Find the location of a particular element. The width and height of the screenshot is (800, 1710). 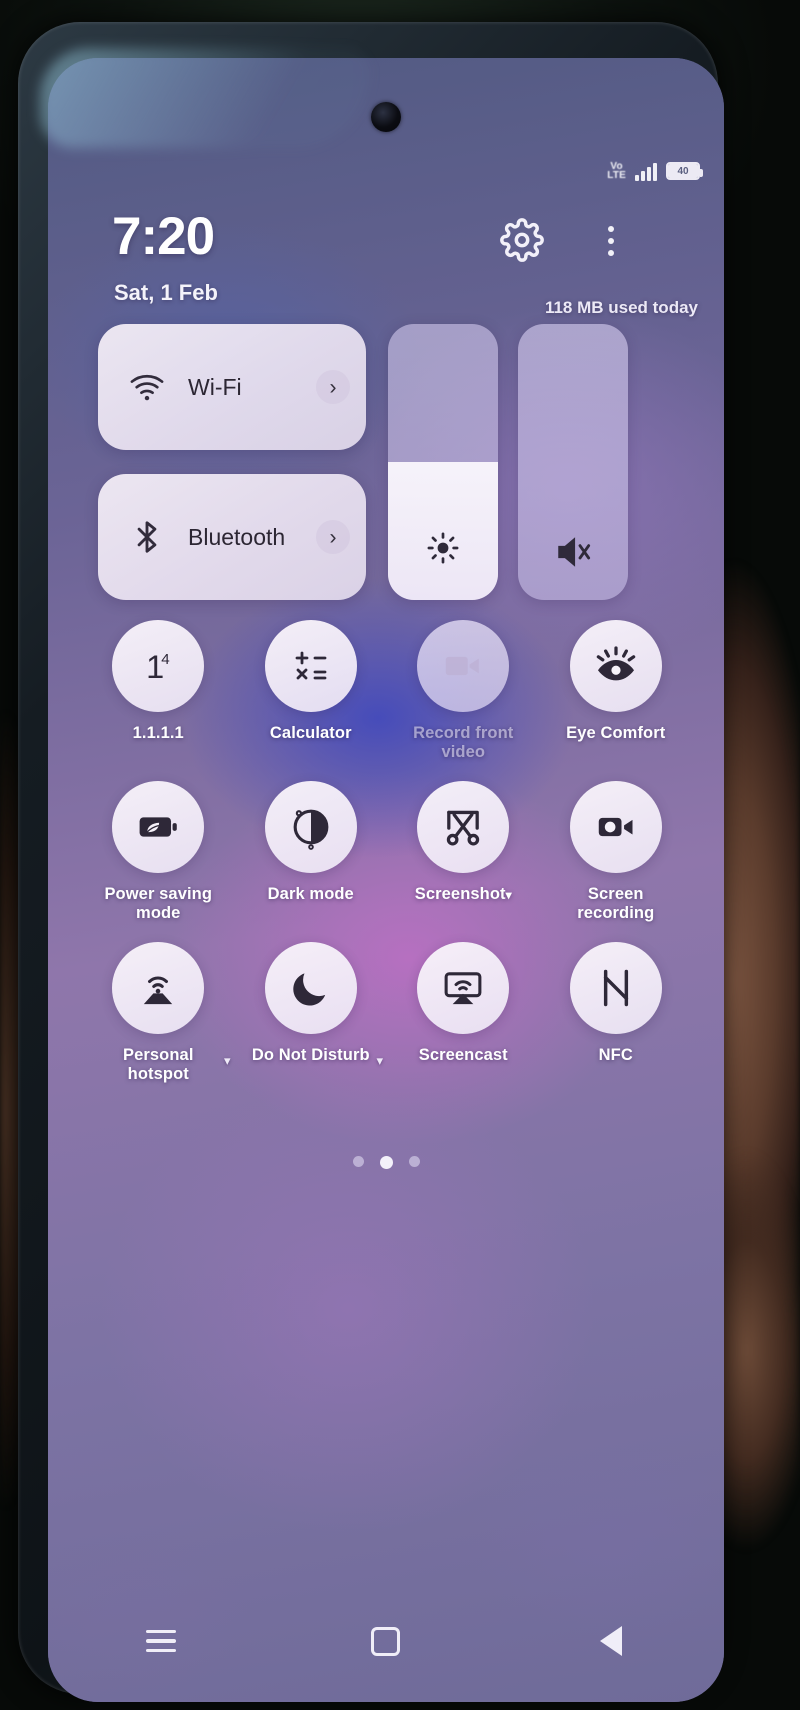

page-indicator is located at coordinates (386, 1162).